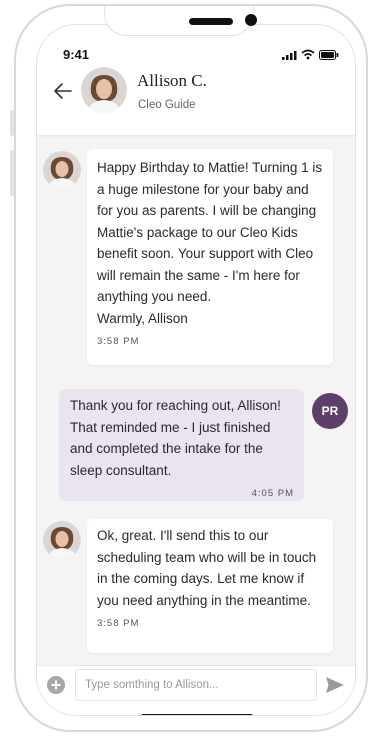 The height and width of the screenshot is (737, 372). What do you see at coordinates (335, 685) in the screenshot?
I see `send-icon` at bounding box center [335, 685].